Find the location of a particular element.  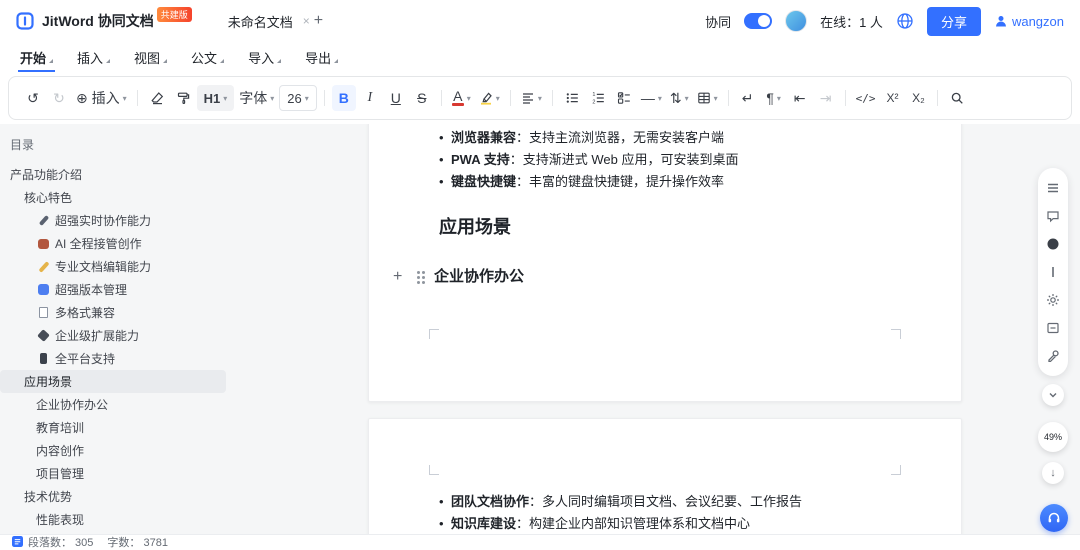

menu-import: 导入 is located at coordinates (264, 57).